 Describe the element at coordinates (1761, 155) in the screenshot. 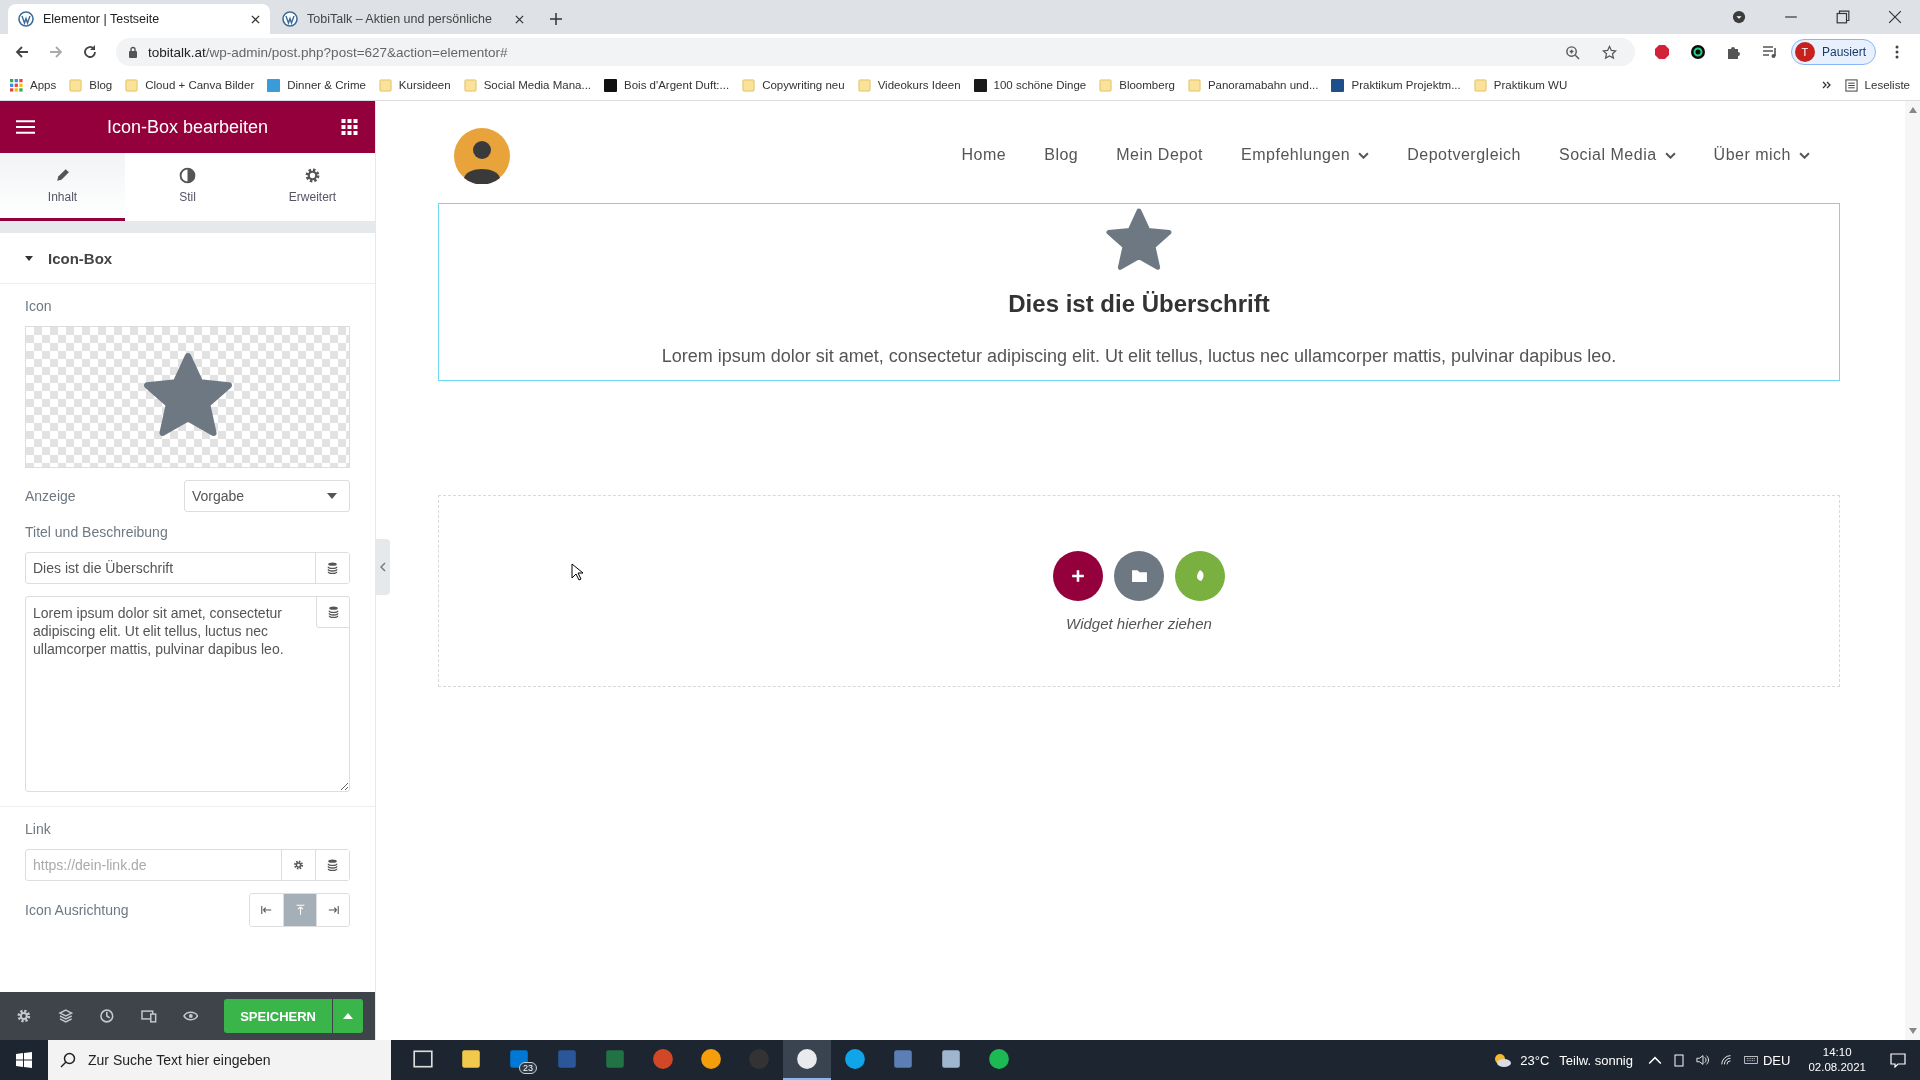

I see `nav-link: Über mich` at that location.